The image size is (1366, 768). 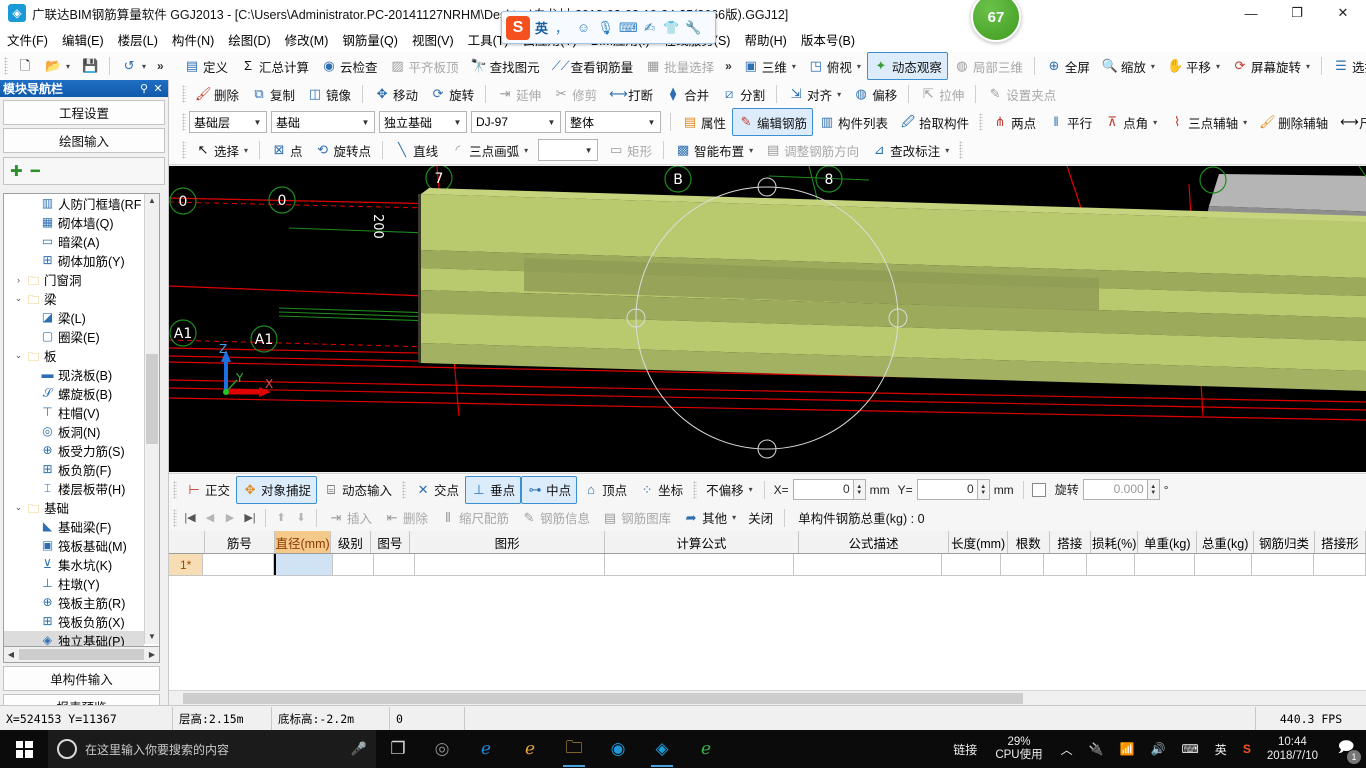 I want to click on column-header-10: 搭接, so click(x=1070, y=542).